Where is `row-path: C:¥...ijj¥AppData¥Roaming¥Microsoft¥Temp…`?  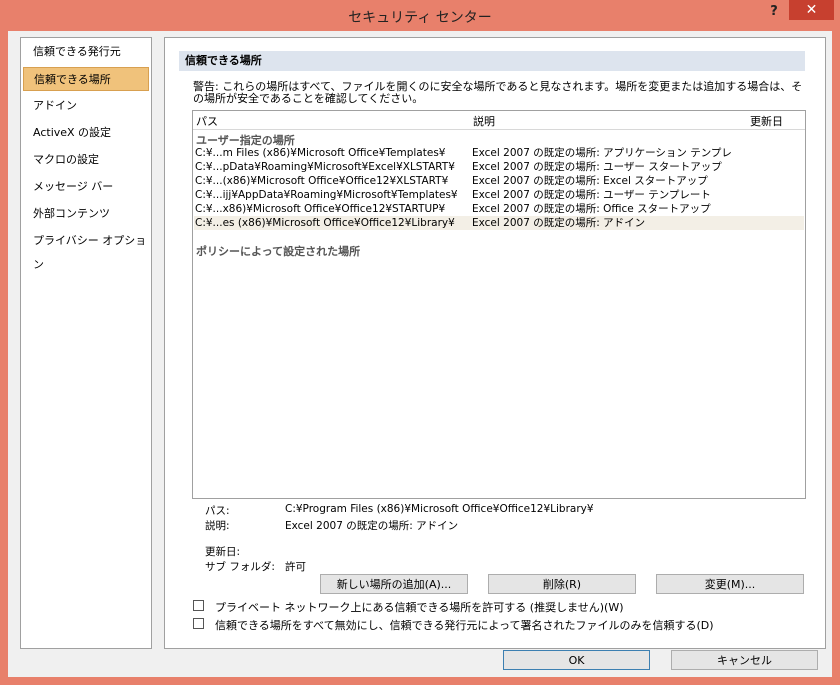 row-path: C:¥...ijj¥AppData¥Roaming¥Microsoft¥Temp… is located at coordinates (326, 195).